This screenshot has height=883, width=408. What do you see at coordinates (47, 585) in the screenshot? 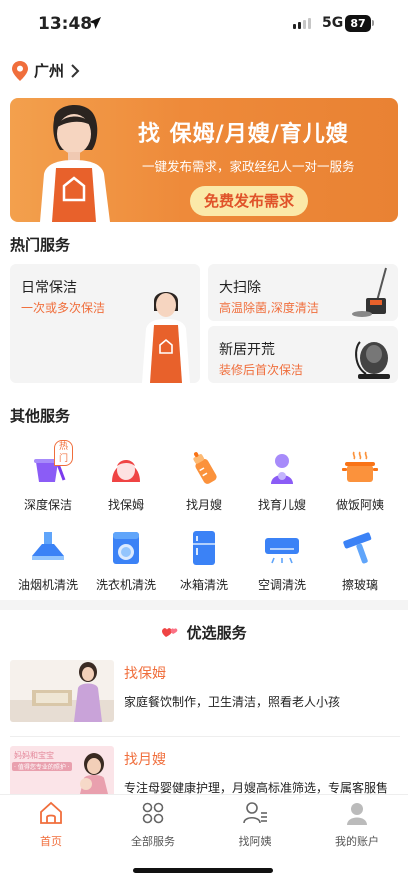
I see `service-label: 油烟机清洗` at bounding box center [47, 585].